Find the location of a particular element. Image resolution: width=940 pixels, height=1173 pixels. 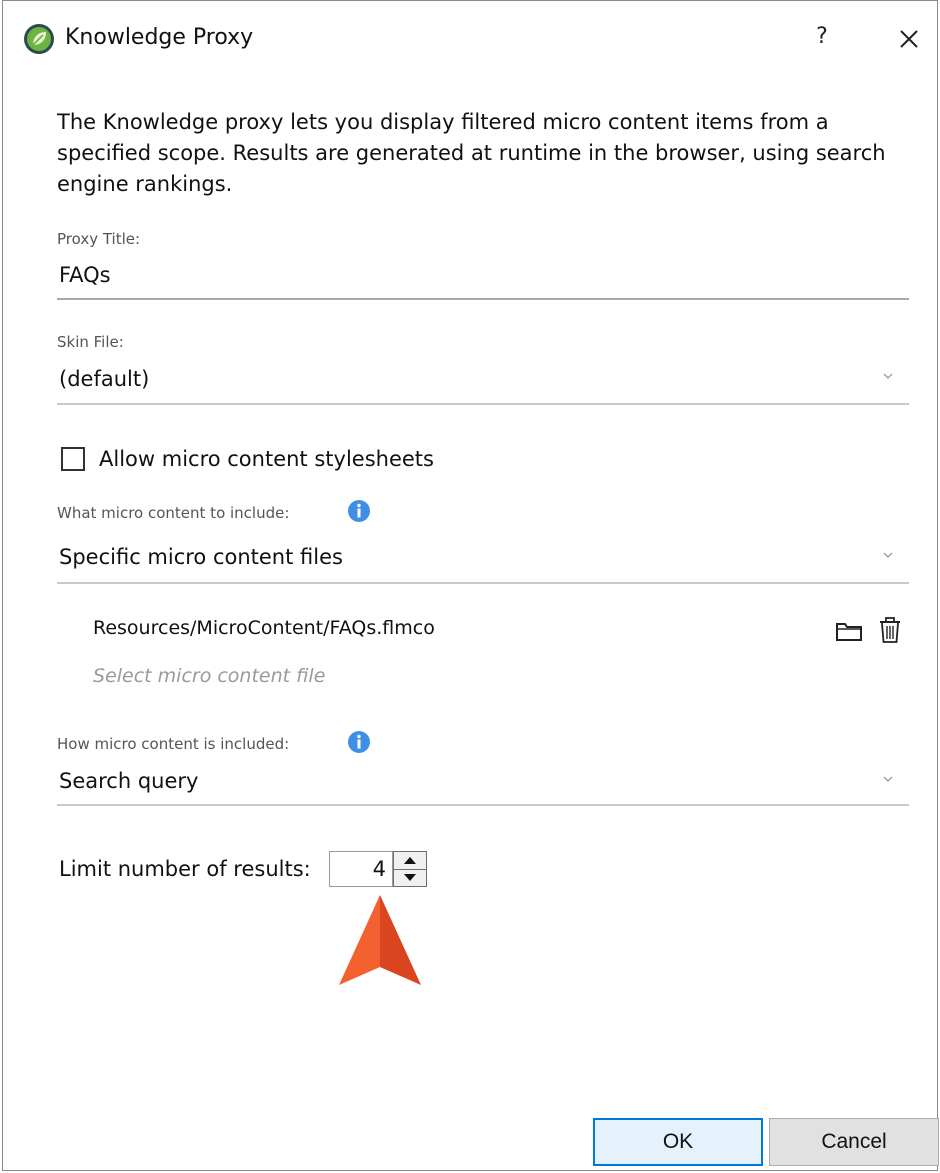

allow-stylesheets-checkbox is located at coordinates (73, 459).